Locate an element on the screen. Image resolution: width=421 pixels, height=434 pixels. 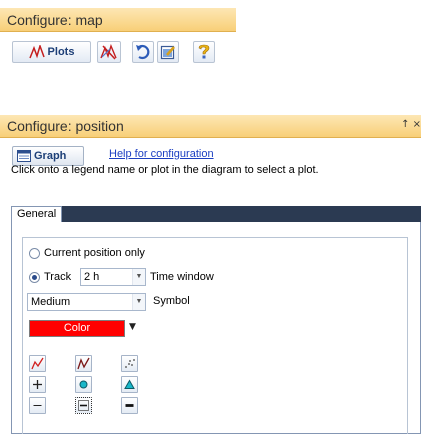
line-red-icon is located at coordinates (37, 363).